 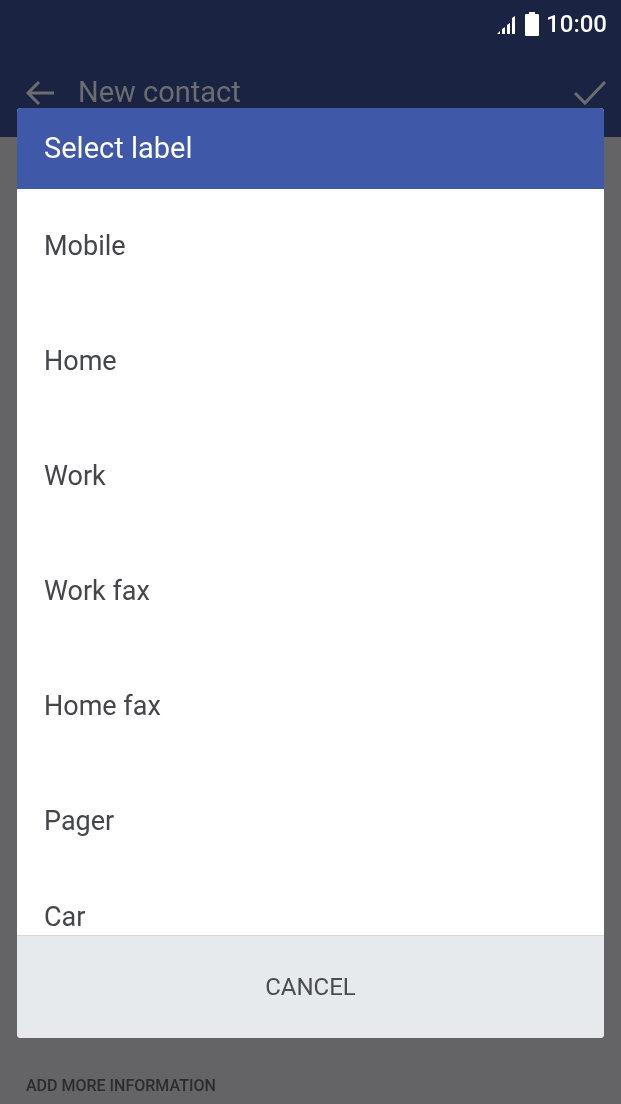 I want to click on checkmark-icon, so click(x=590, y=92).